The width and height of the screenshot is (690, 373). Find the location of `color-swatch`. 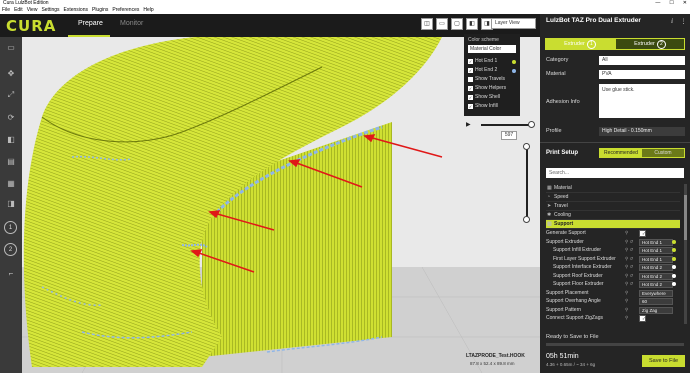

color-swatch is located at coordinates (514, 71).